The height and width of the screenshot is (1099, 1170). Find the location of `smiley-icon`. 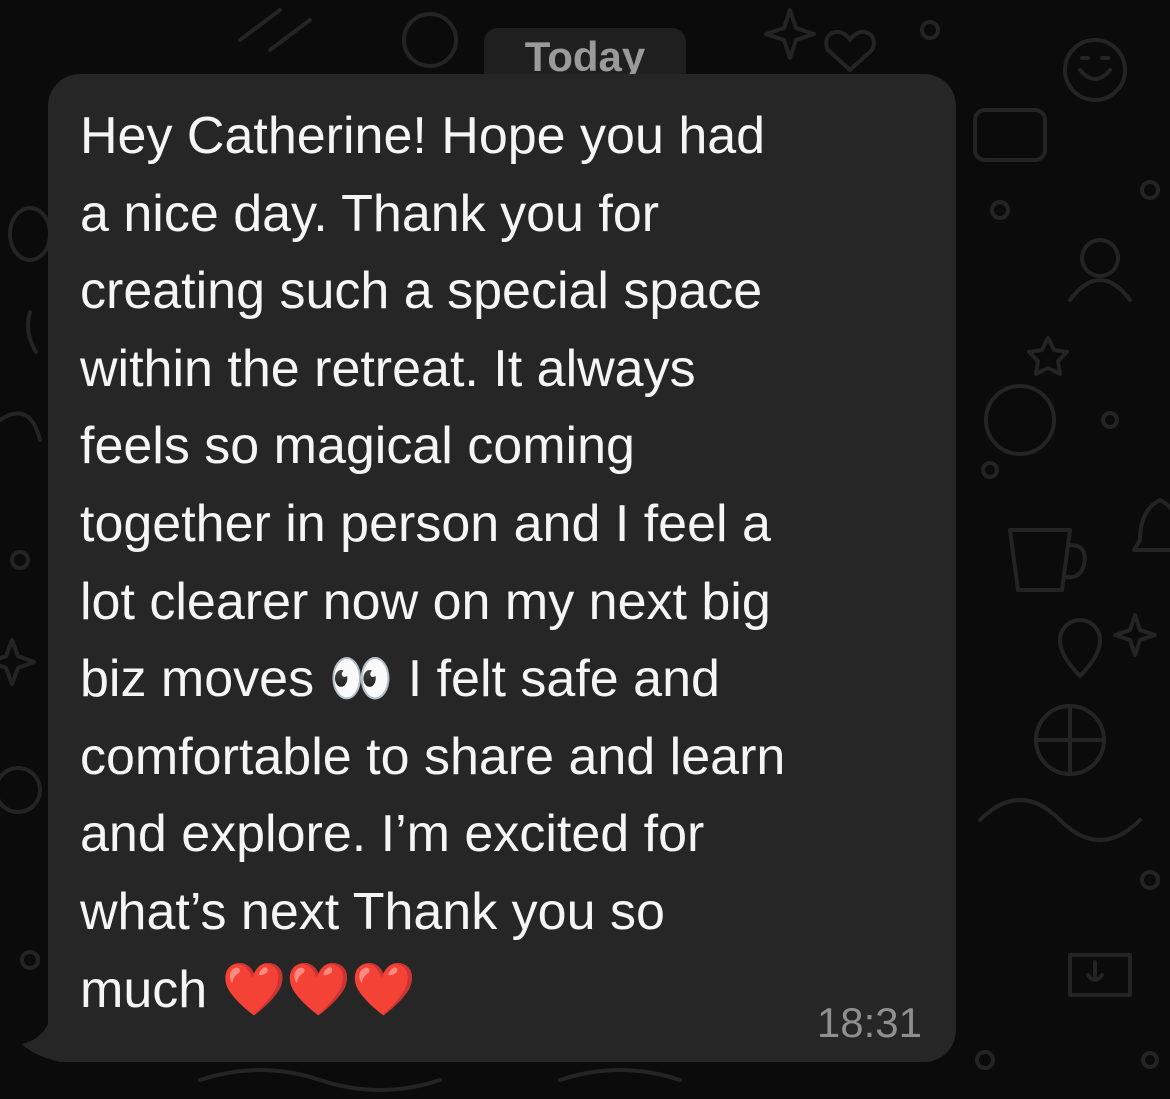

smiley-icon is located at coordinates (1095, 68).